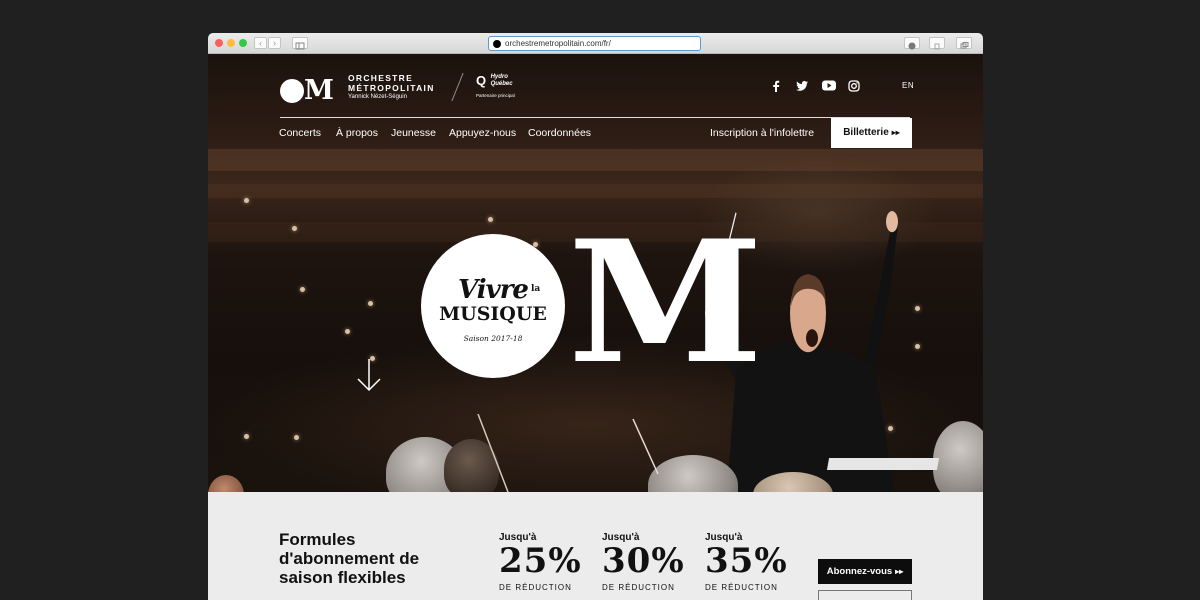  Describe the element at coordinates (746, 561) in the screenshot. I see `offer-percent: 35%` at that location.